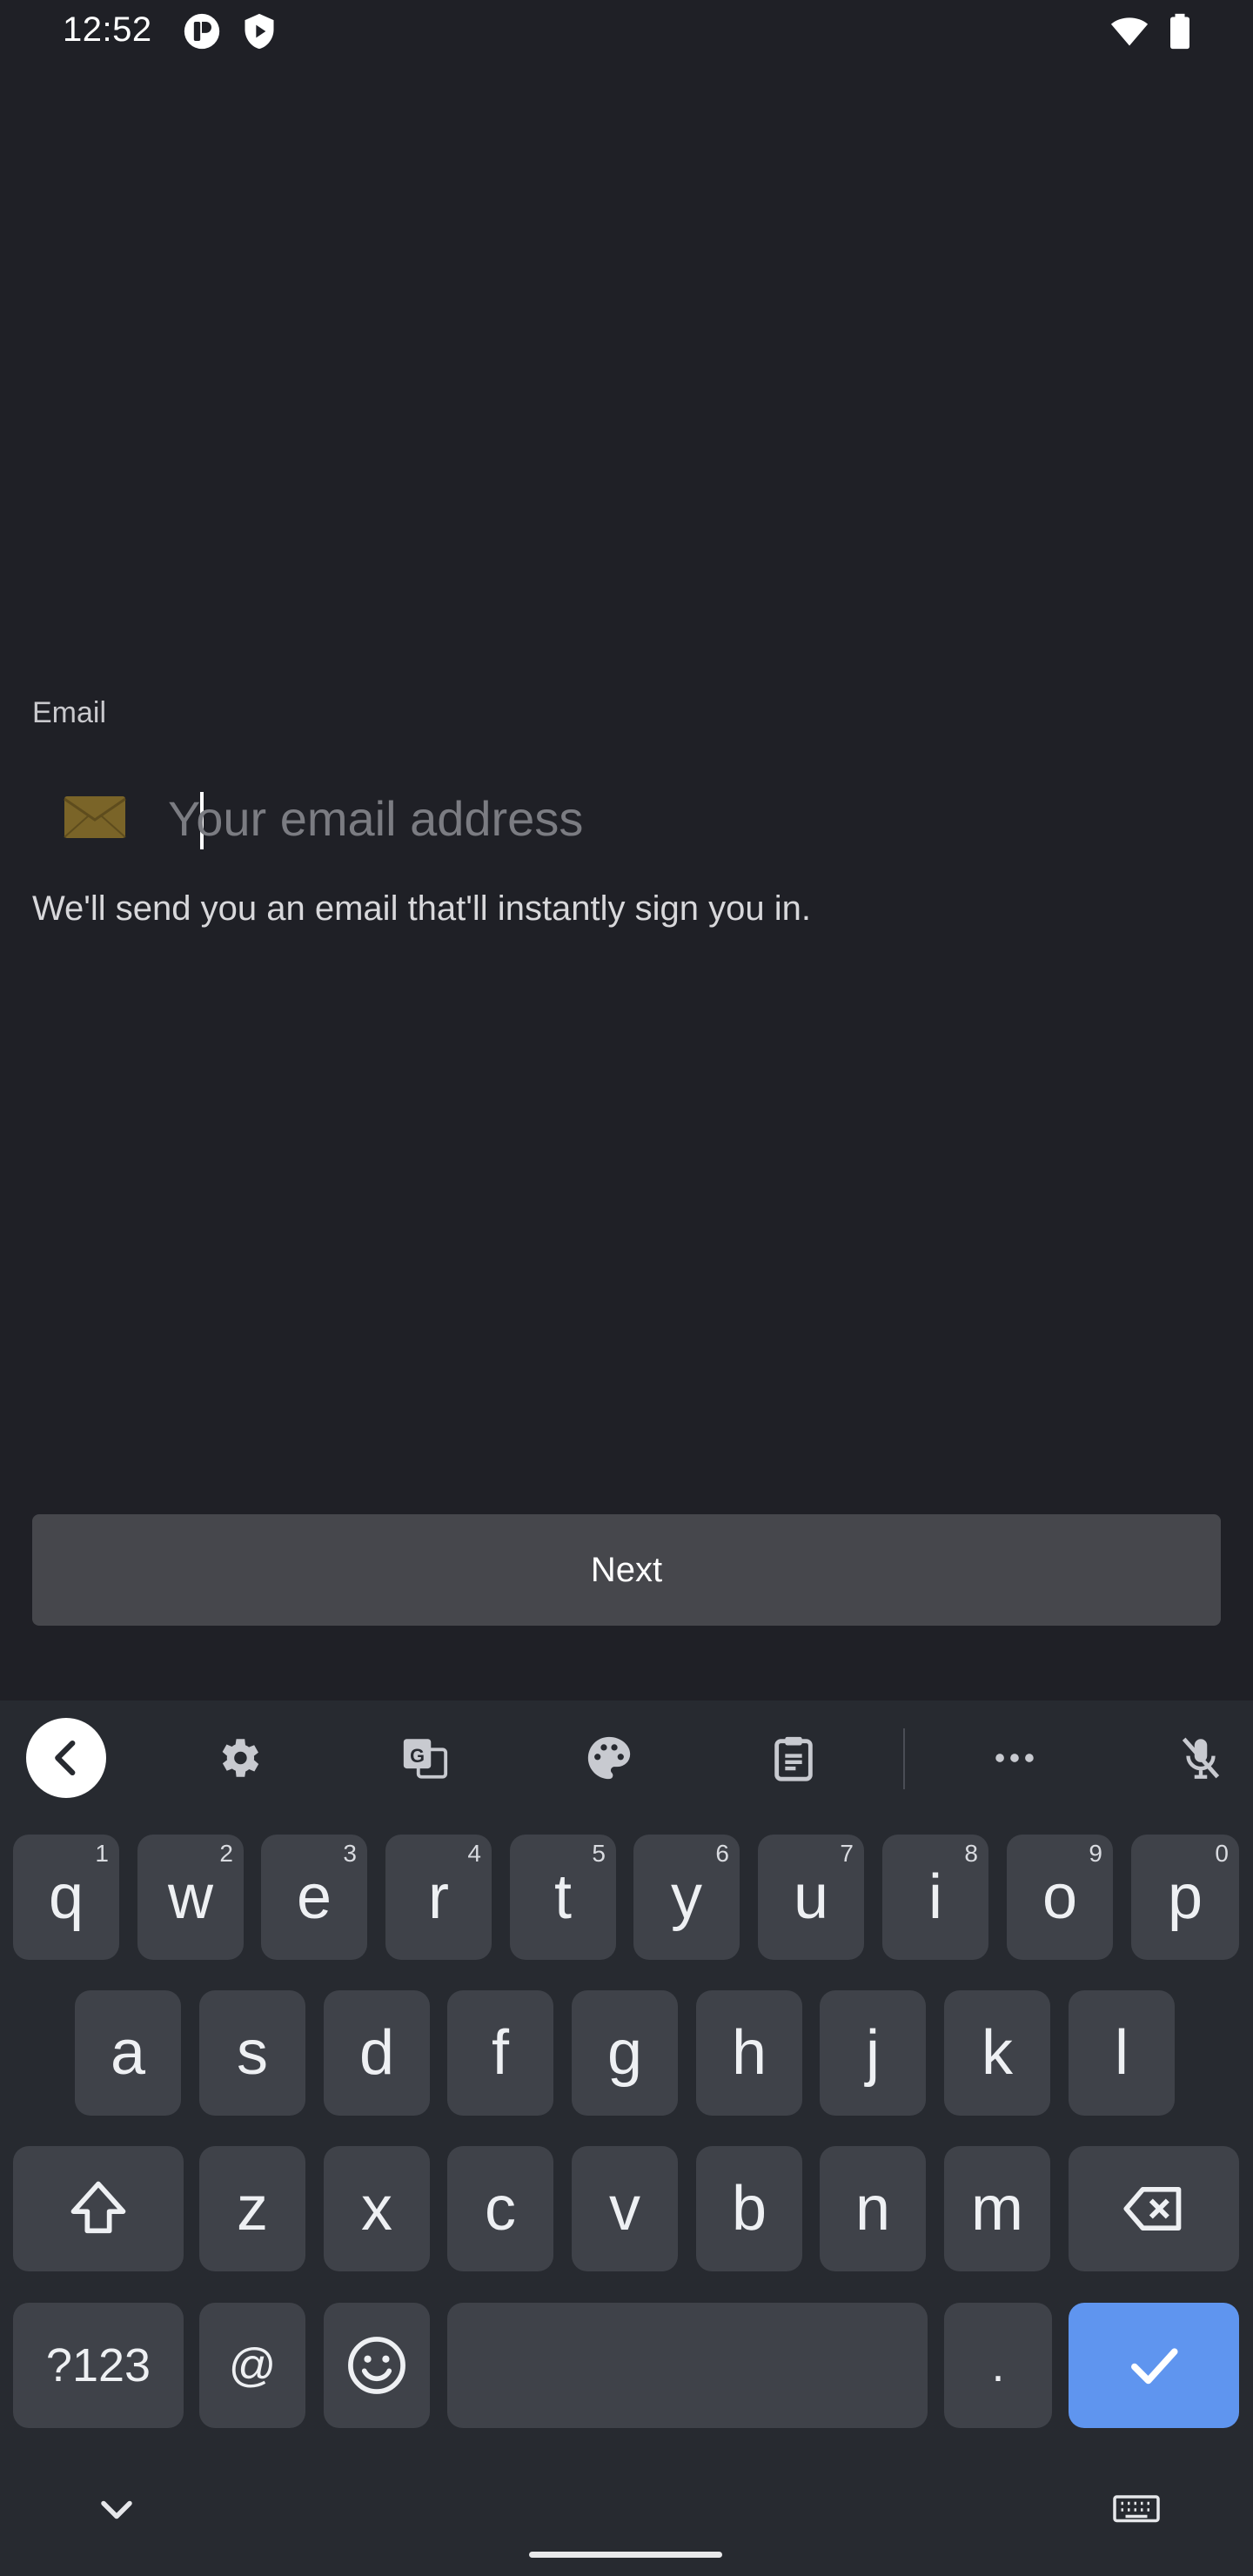 This screenshot has width=1253, height=2576. What do you see at coordinates (997, 2208) in the screenshot?
I see `key-m: m` at bounding box center [997, 2208].